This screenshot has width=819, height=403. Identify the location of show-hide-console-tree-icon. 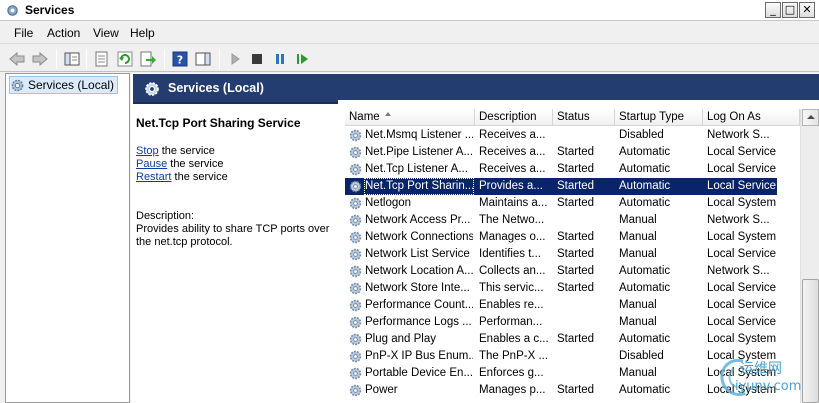
(72, 59).